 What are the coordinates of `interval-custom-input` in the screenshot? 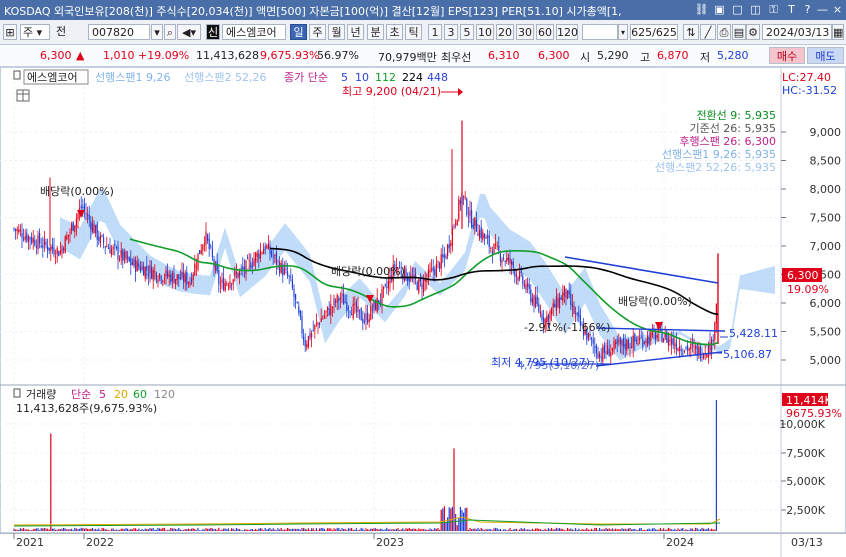 It's located at (600, 32).